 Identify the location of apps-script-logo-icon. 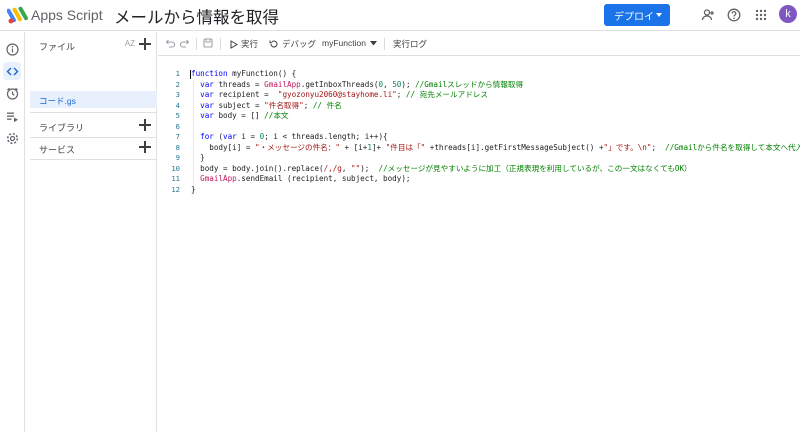
(17, 15).